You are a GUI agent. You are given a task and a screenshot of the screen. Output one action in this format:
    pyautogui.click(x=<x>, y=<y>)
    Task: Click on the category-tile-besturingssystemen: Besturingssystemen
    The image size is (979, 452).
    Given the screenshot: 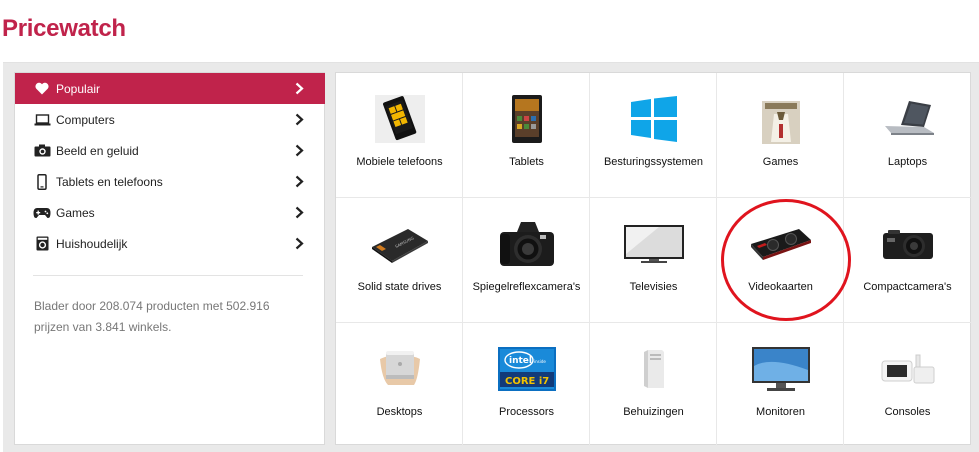 What is the action you would take?
    pyautogui.click(x=653, y=135)
    